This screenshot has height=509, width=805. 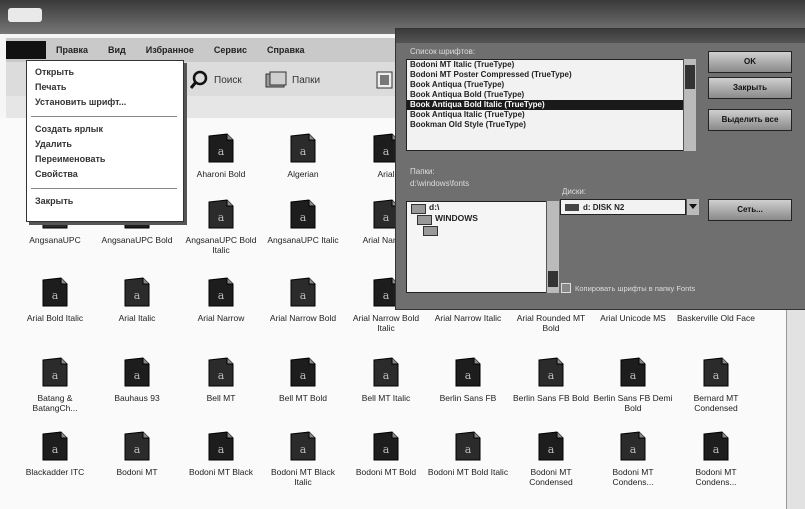 What do you see at coordinates (53, 144) in the screenshot?
I see `menu-item-delete: Удалить` at bounding box center [53, 144].